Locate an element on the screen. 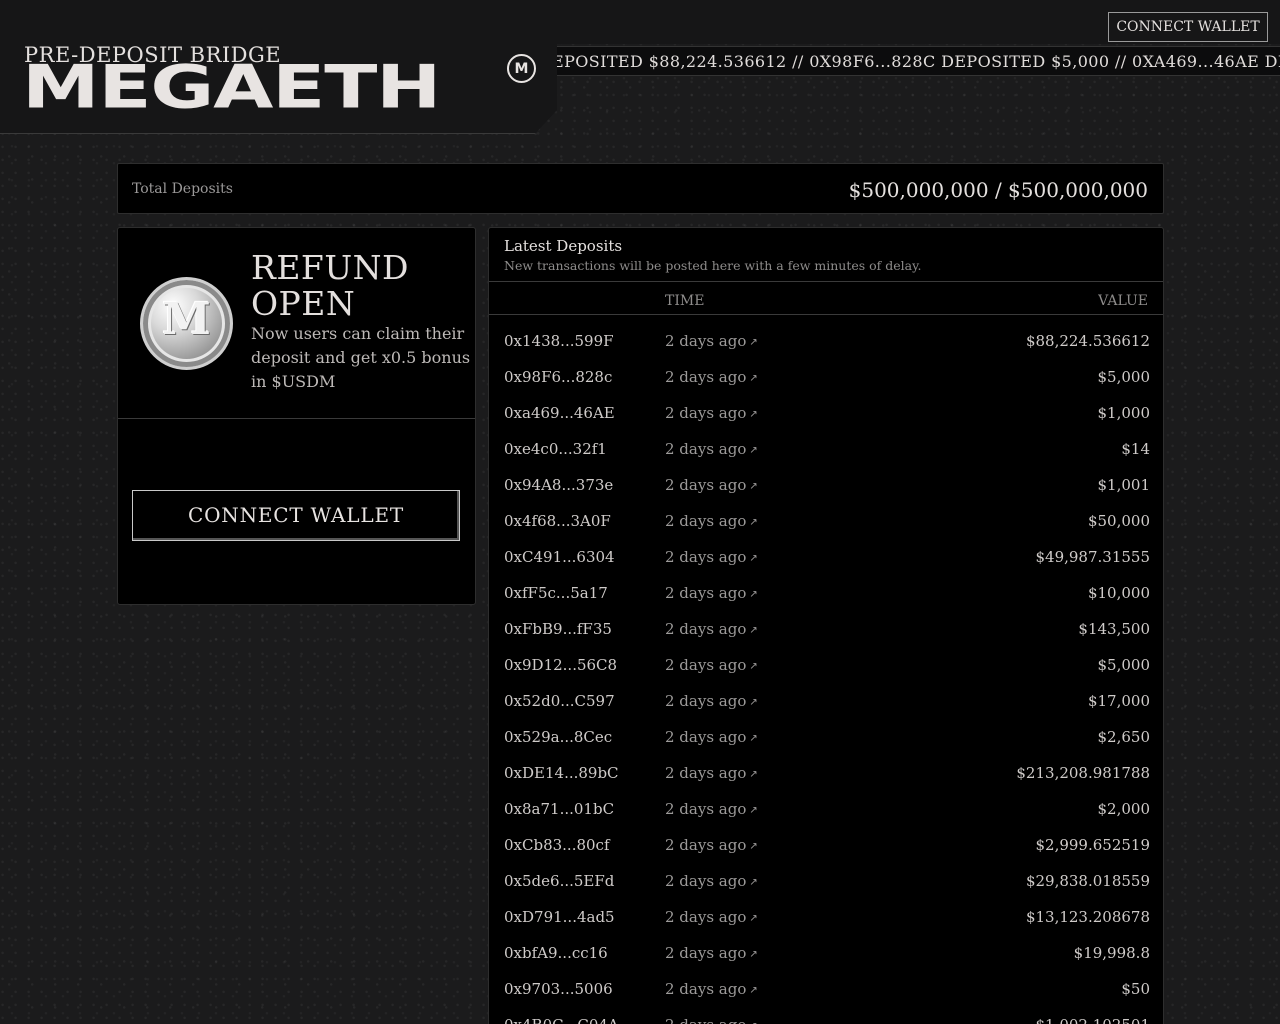 The width and height of the screenshot is (1280, 1024). table-row: 0xDE14...89bC 2 days ago ↗ $213,208.981788 is located at coordinates (826, 773).